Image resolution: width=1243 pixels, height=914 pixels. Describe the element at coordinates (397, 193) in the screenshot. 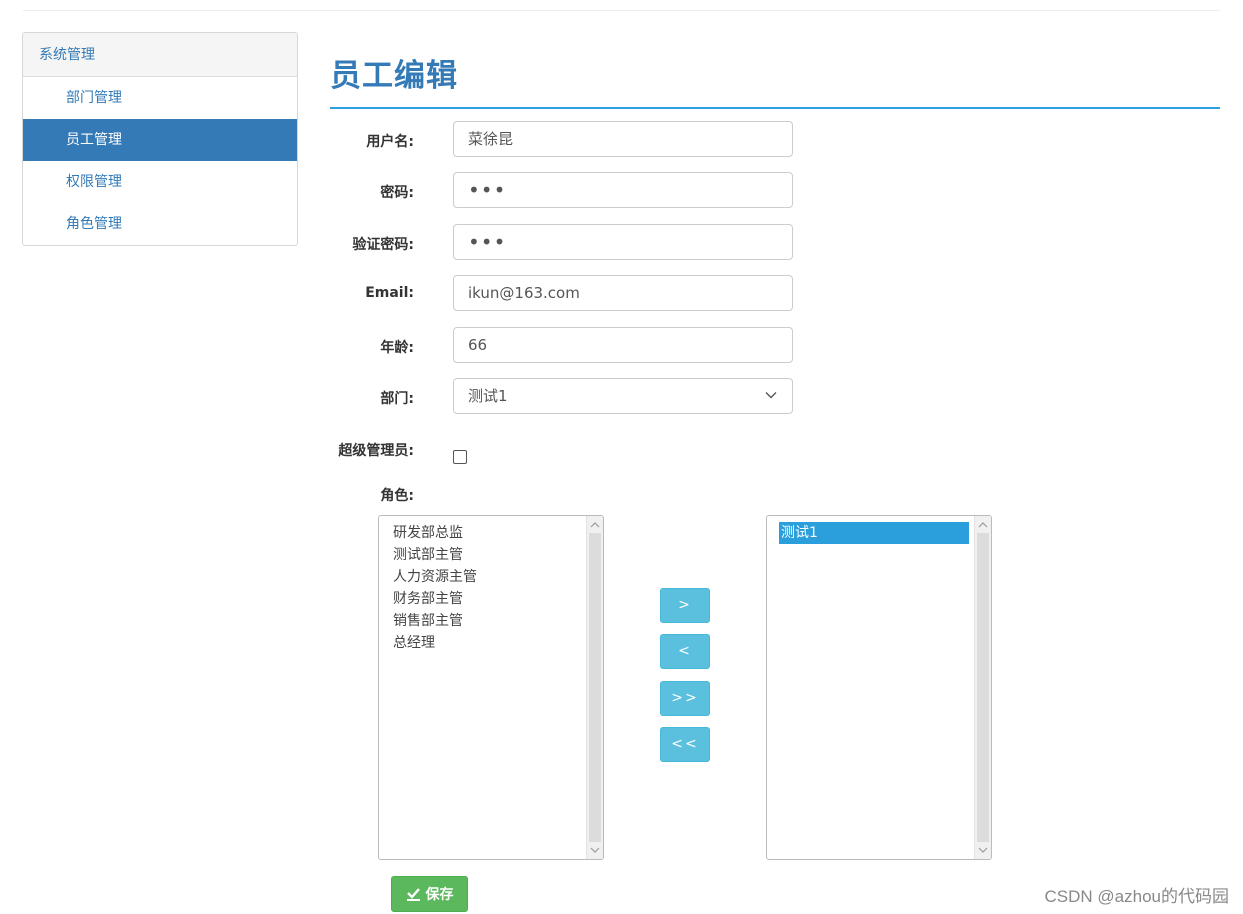

I see `password-label: 密码:` at that location.